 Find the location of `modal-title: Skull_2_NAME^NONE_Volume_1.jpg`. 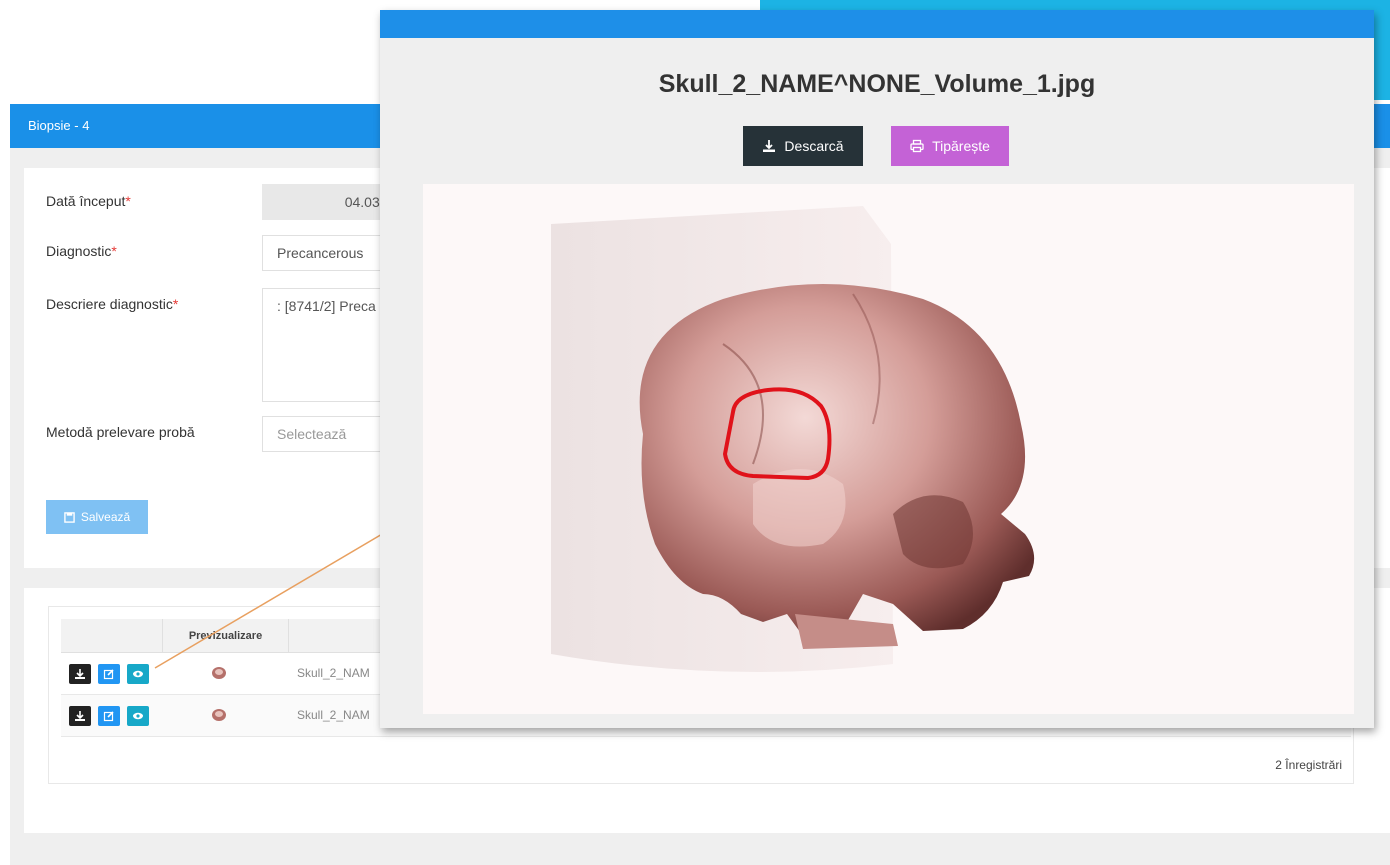

modal-title: Skull_2_NAME^NONE_Volume_1.jpg is located at coordinates (877, 84).